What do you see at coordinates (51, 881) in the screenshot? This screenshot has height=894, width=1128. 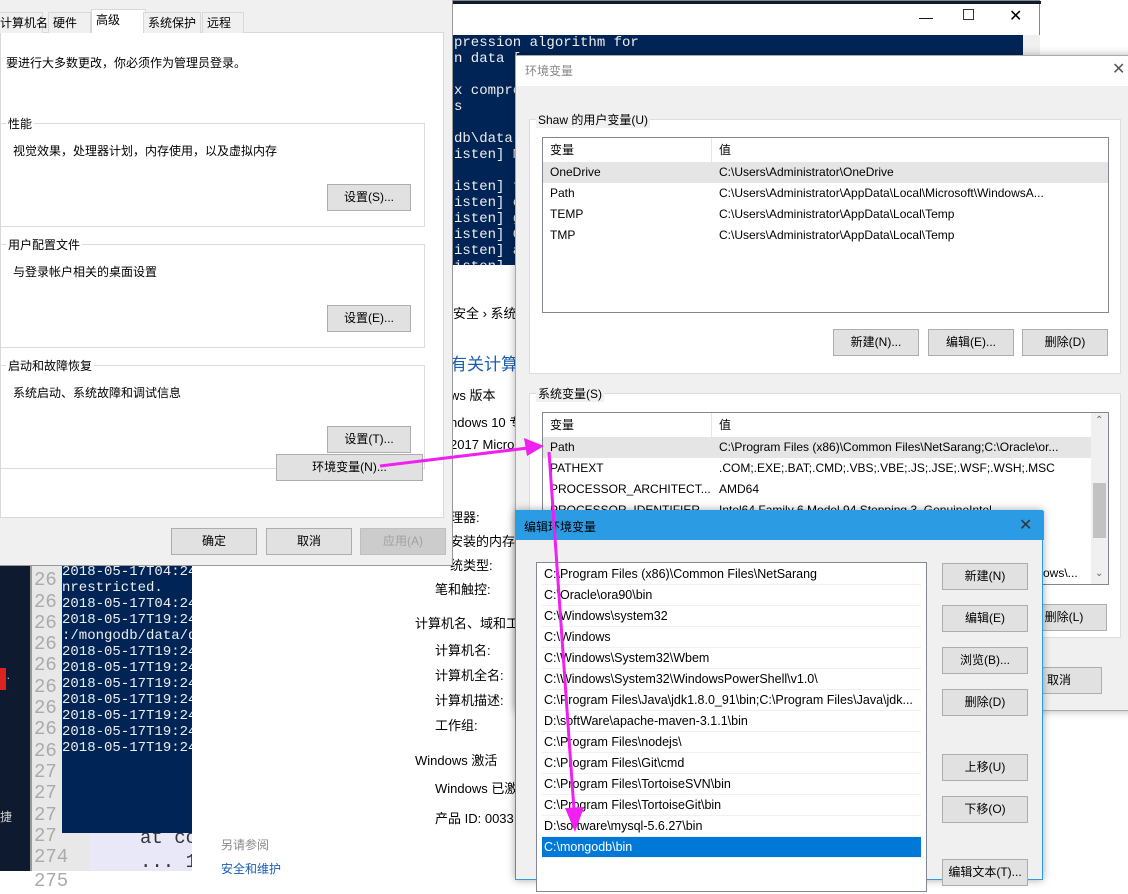 I see `line-number: 275` at bounding box center [51, 881].